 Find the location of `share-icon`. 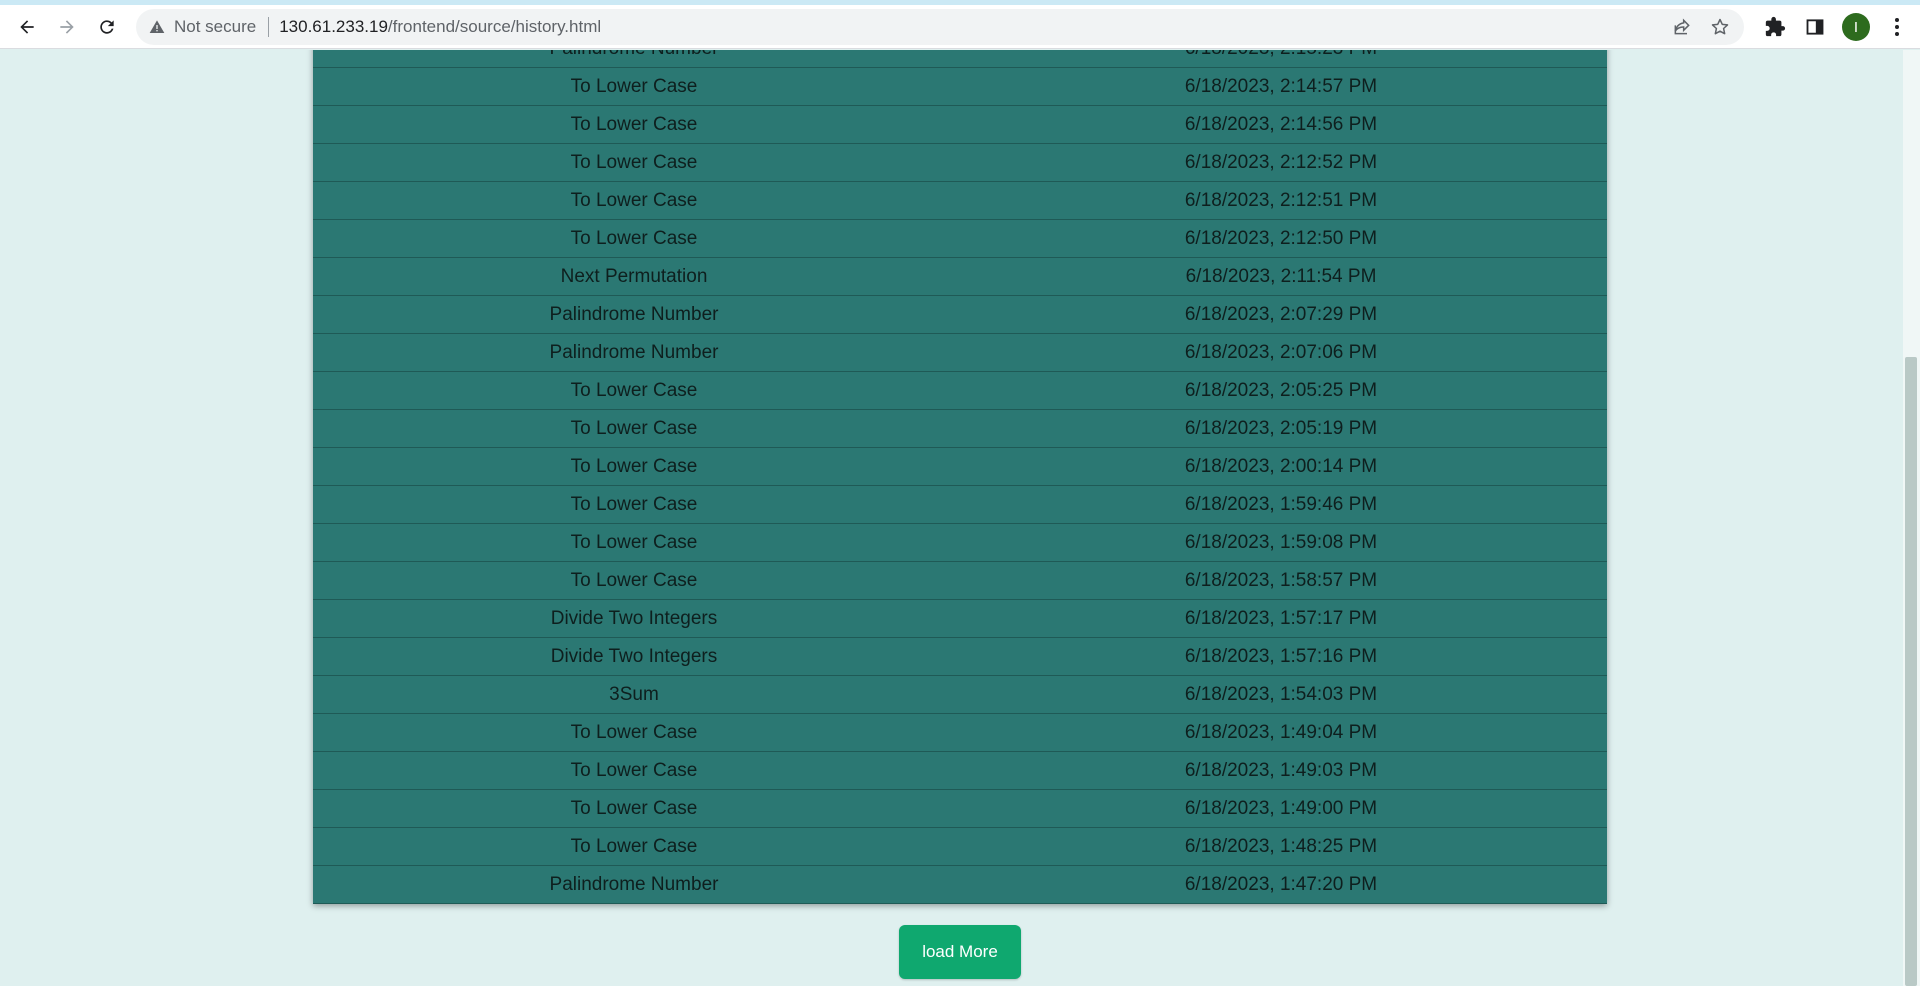

share-icon is located at coordinates (1682, 27).